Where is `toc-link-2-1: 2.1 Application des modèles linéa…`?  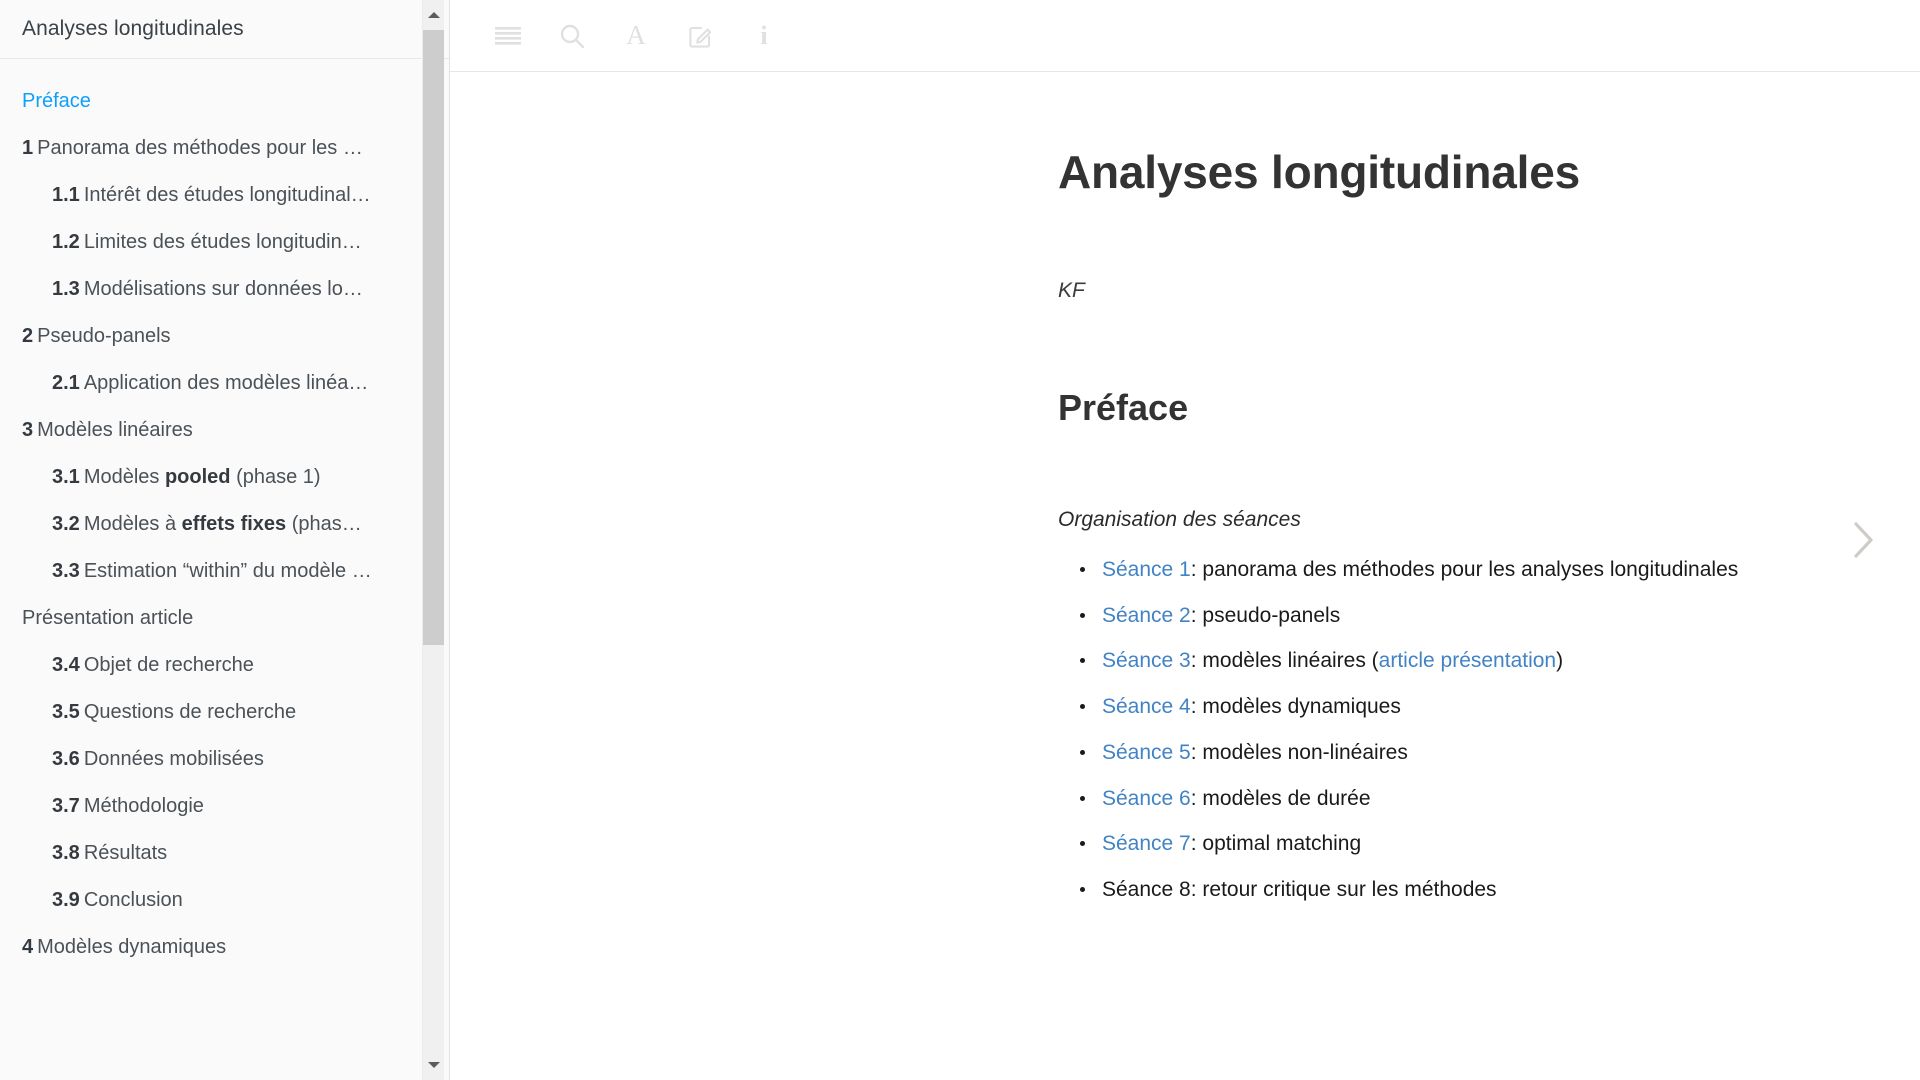
toc-link-2-1: 2.1 Application des modèles linéa… is located at coordinates (212, 382).